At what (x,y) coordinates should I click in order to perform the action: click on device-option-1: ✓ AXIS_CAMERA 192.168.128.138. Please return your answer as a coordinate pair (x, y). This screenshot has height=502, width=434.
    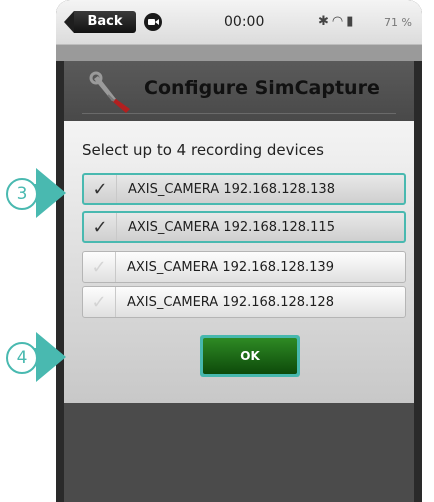
    Looking at the image, I should click on (244, 189).